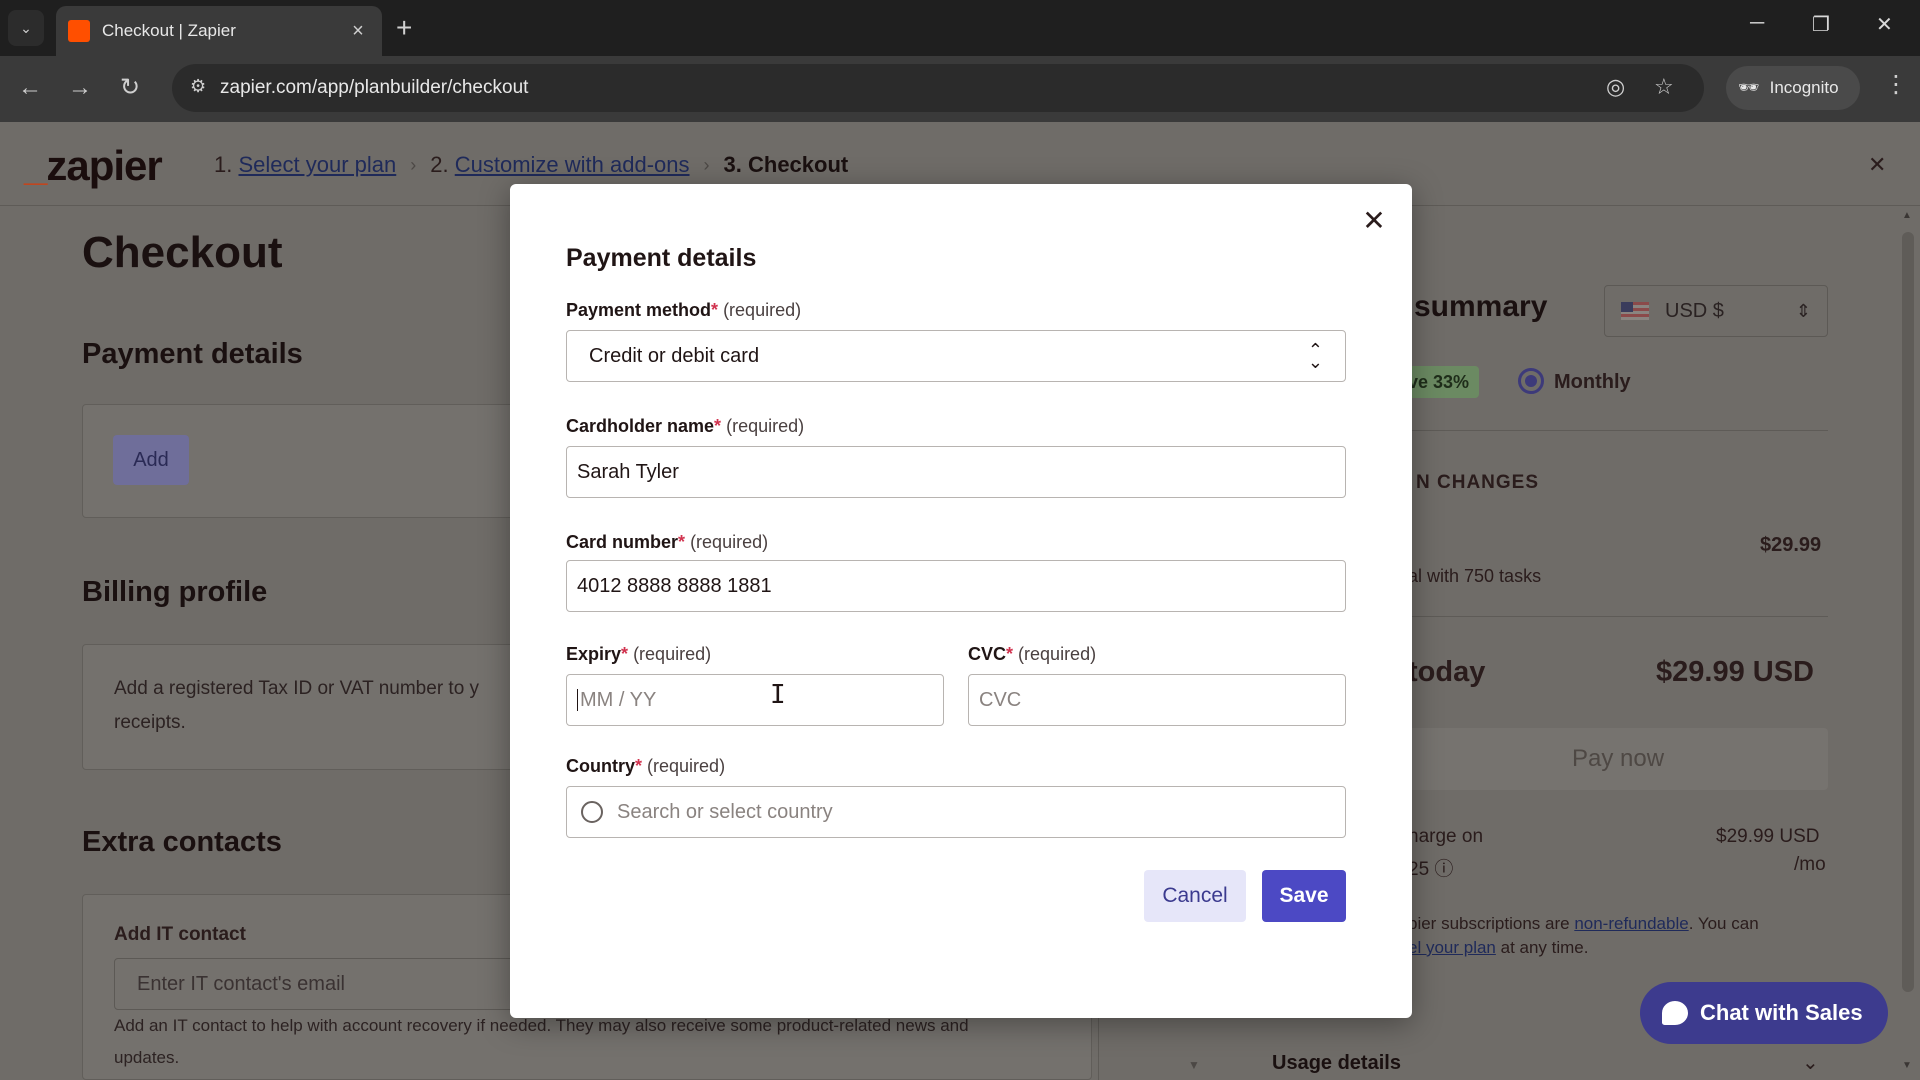  Describe the element at coordinates (1803, 310) in the screenshot. I see `updown-chevron-icon: ⇕` at that location.